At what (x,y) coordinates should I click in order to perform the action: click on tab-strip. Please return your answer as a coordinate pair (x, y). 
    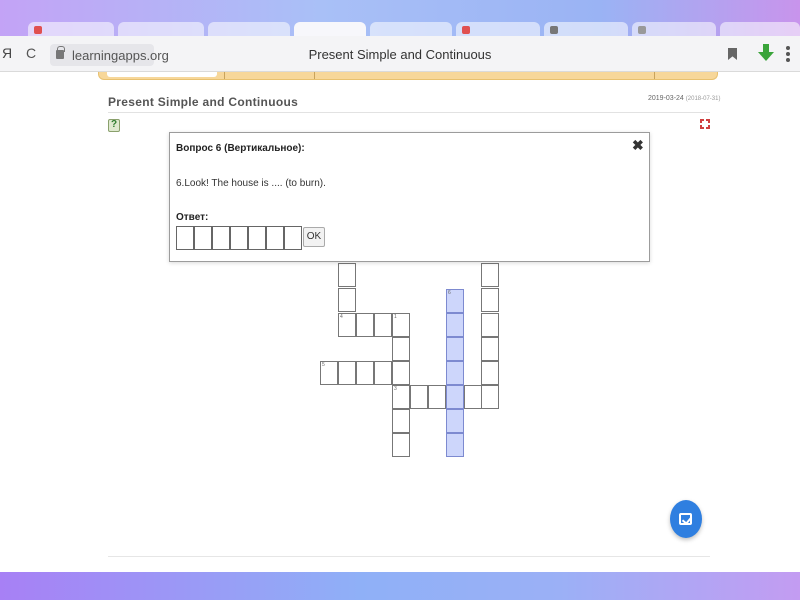
    Looking at the image, I should click on (400, 18).